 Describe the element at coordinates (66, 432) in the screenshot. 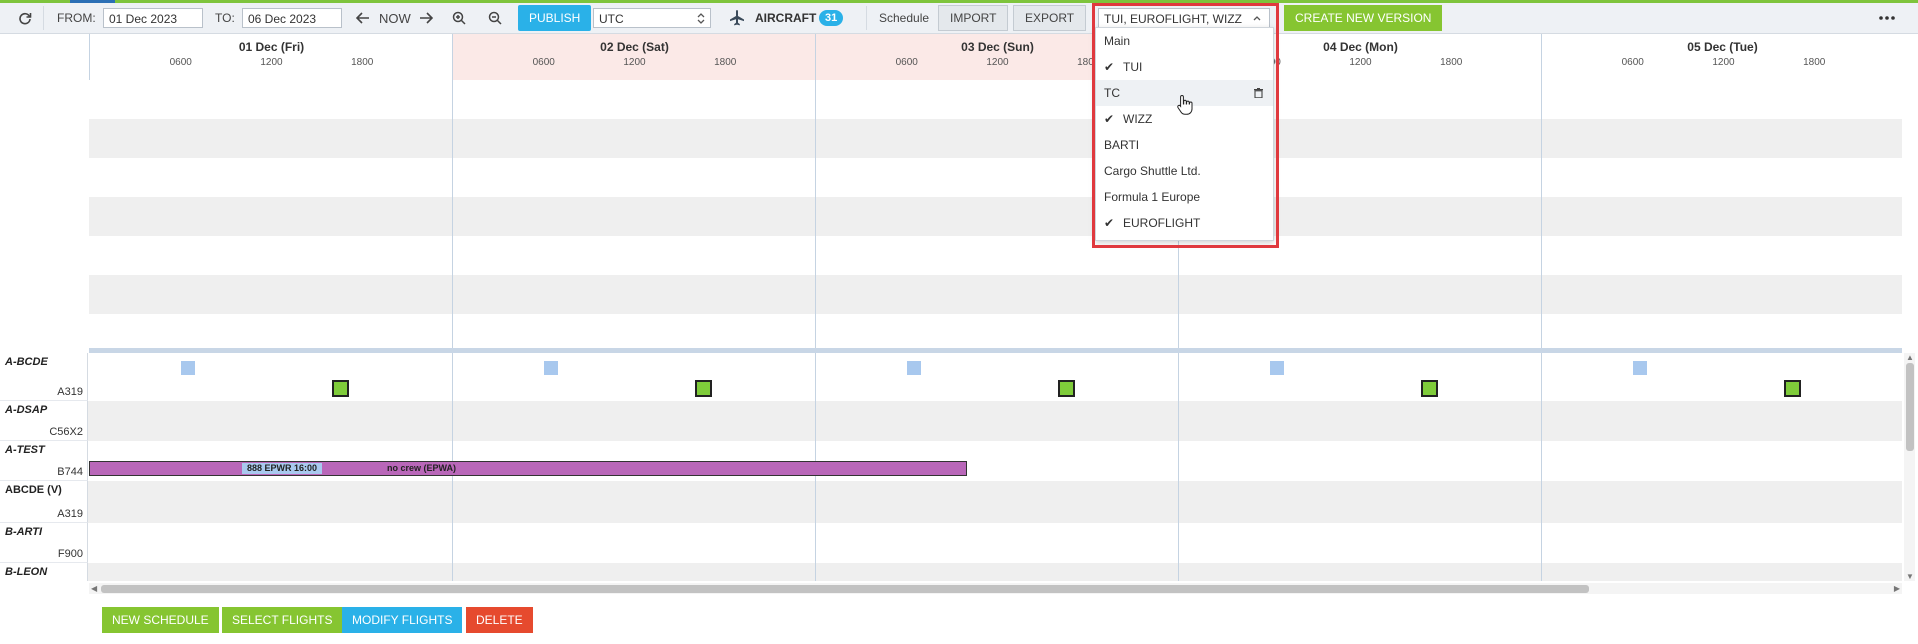

I see `aircraft-type: C56X2` at that location.